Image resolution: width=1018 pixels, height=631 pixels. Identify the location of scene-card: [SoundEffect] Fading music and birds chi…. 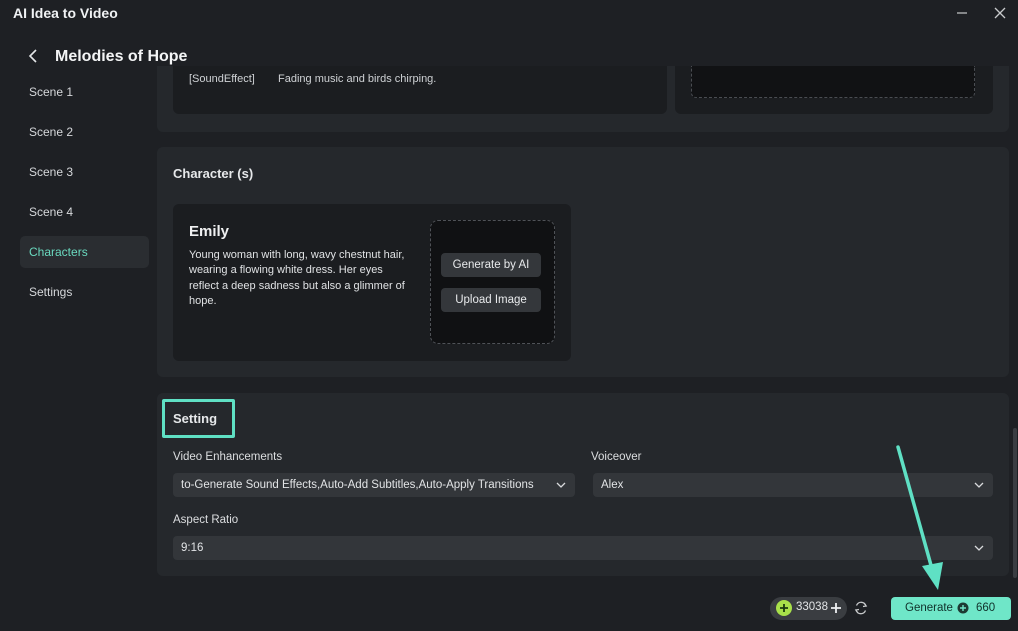
(583, 99).